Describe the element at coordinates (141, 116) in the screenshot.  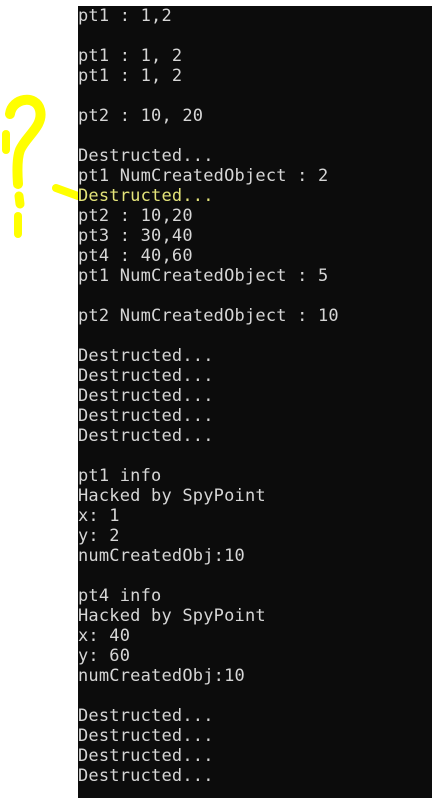
I see `console-line: pt2 : 10, 20` at that location.